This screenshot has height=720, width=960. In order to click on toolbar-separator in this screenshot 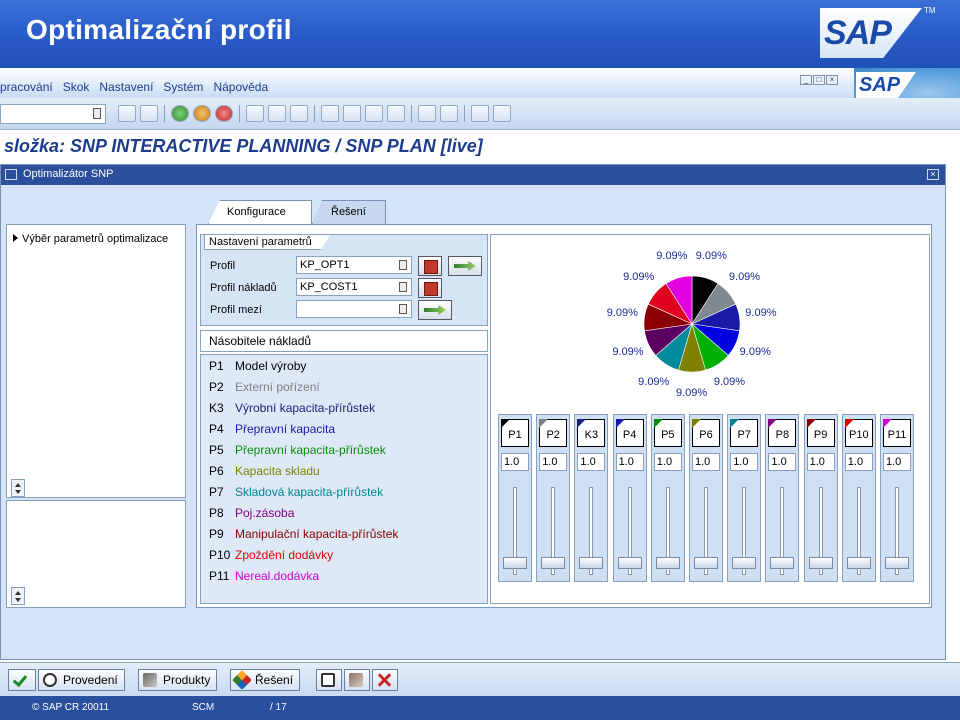, I will do `click(464, 113)`.